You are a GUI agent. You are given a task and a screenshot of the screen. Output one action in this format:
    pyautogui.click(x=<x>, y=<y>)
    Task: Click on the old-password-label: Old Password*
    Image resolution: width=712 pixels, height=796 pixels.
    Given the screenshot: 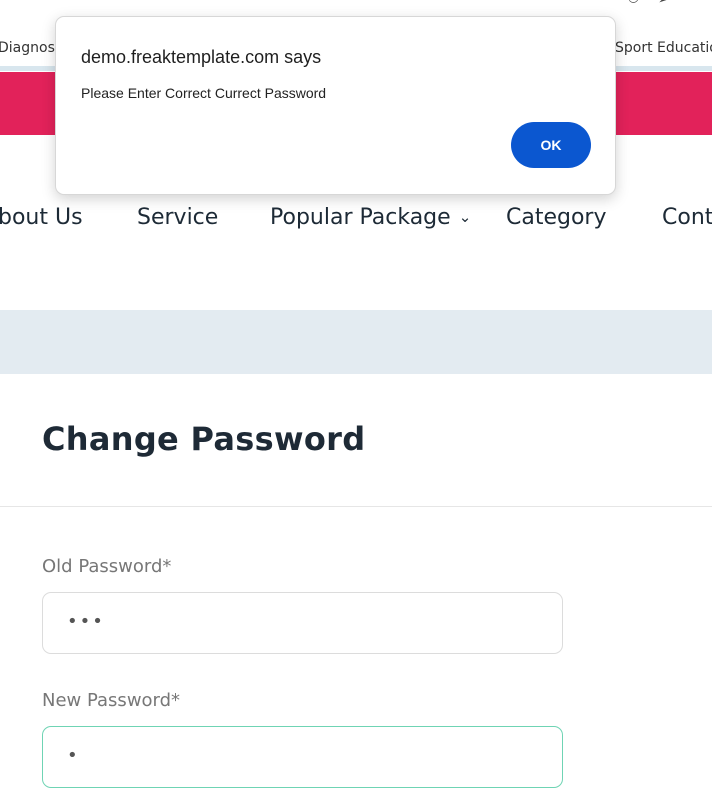 What is the action you would take?
    pyautogui.click(x=107, y=566)
    